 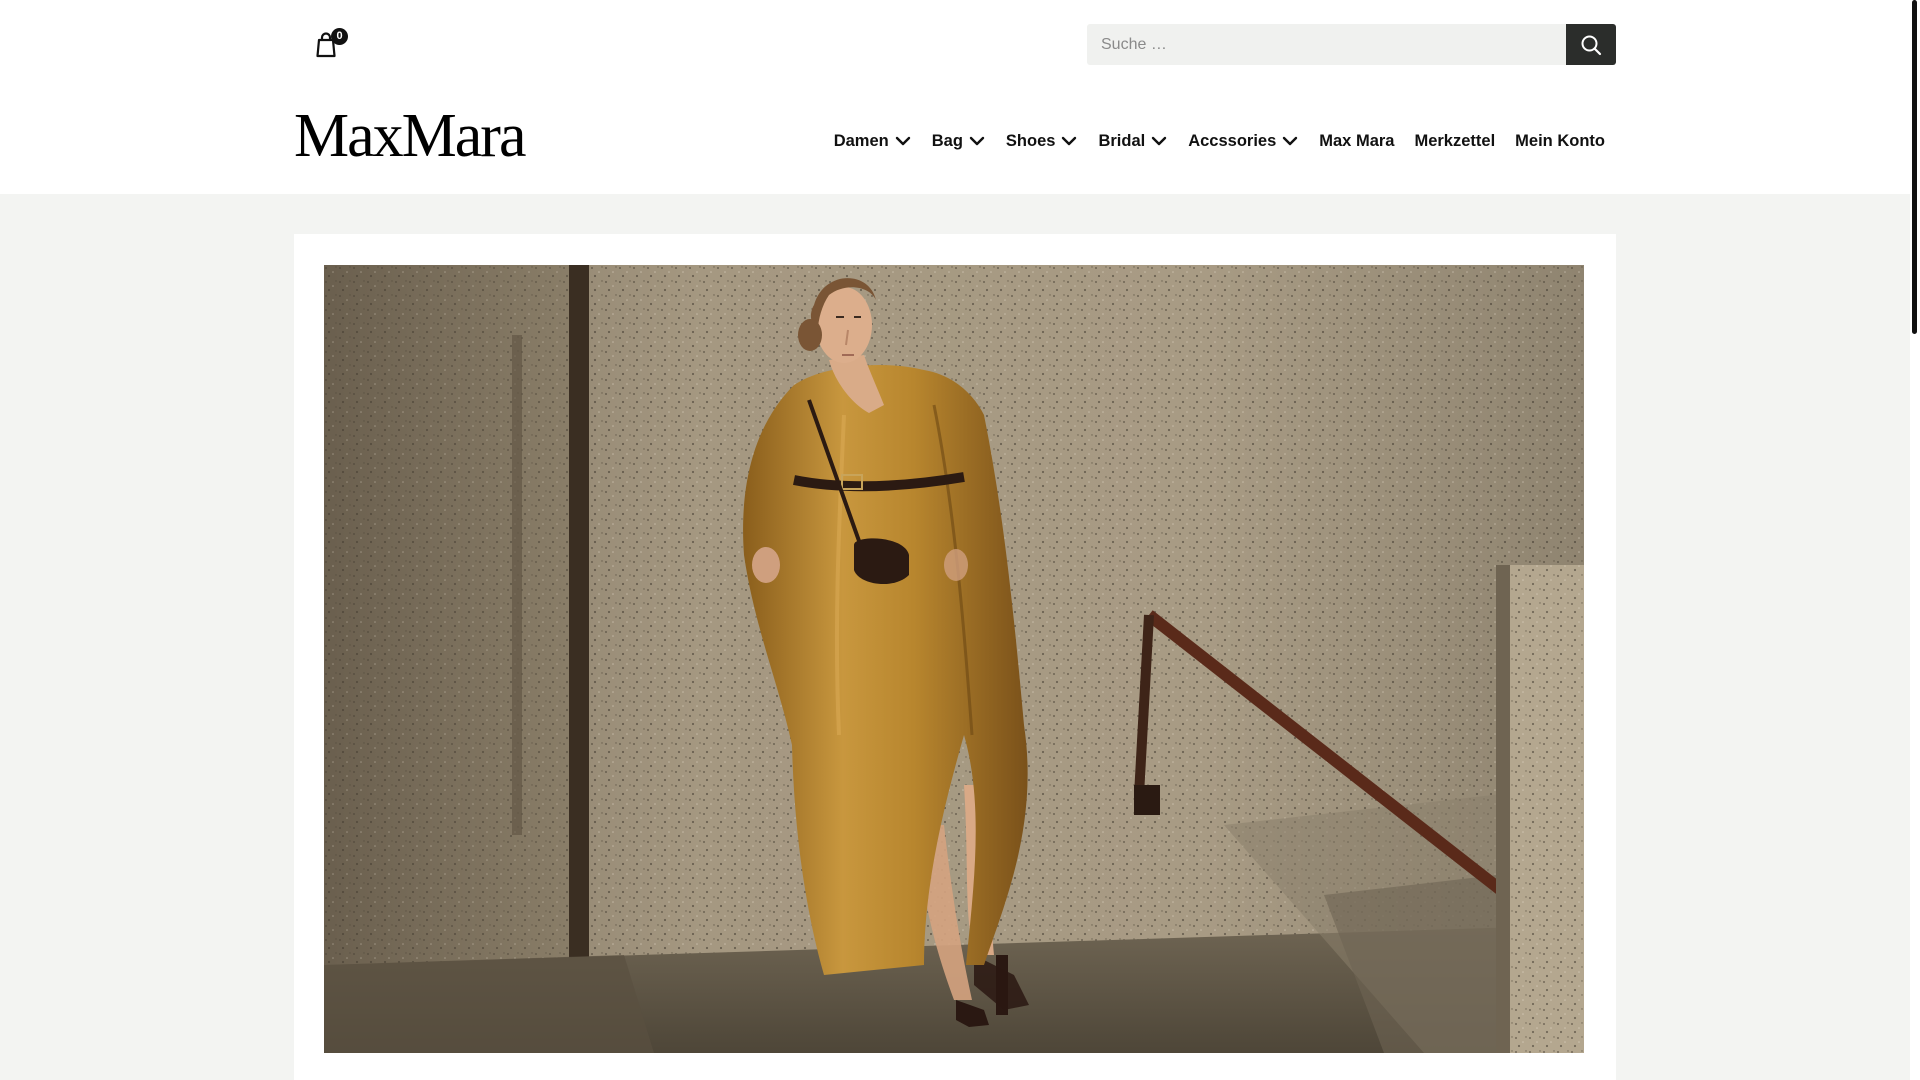 I want to click on nav-item-bag: Bag, so click(x=959, y=141).